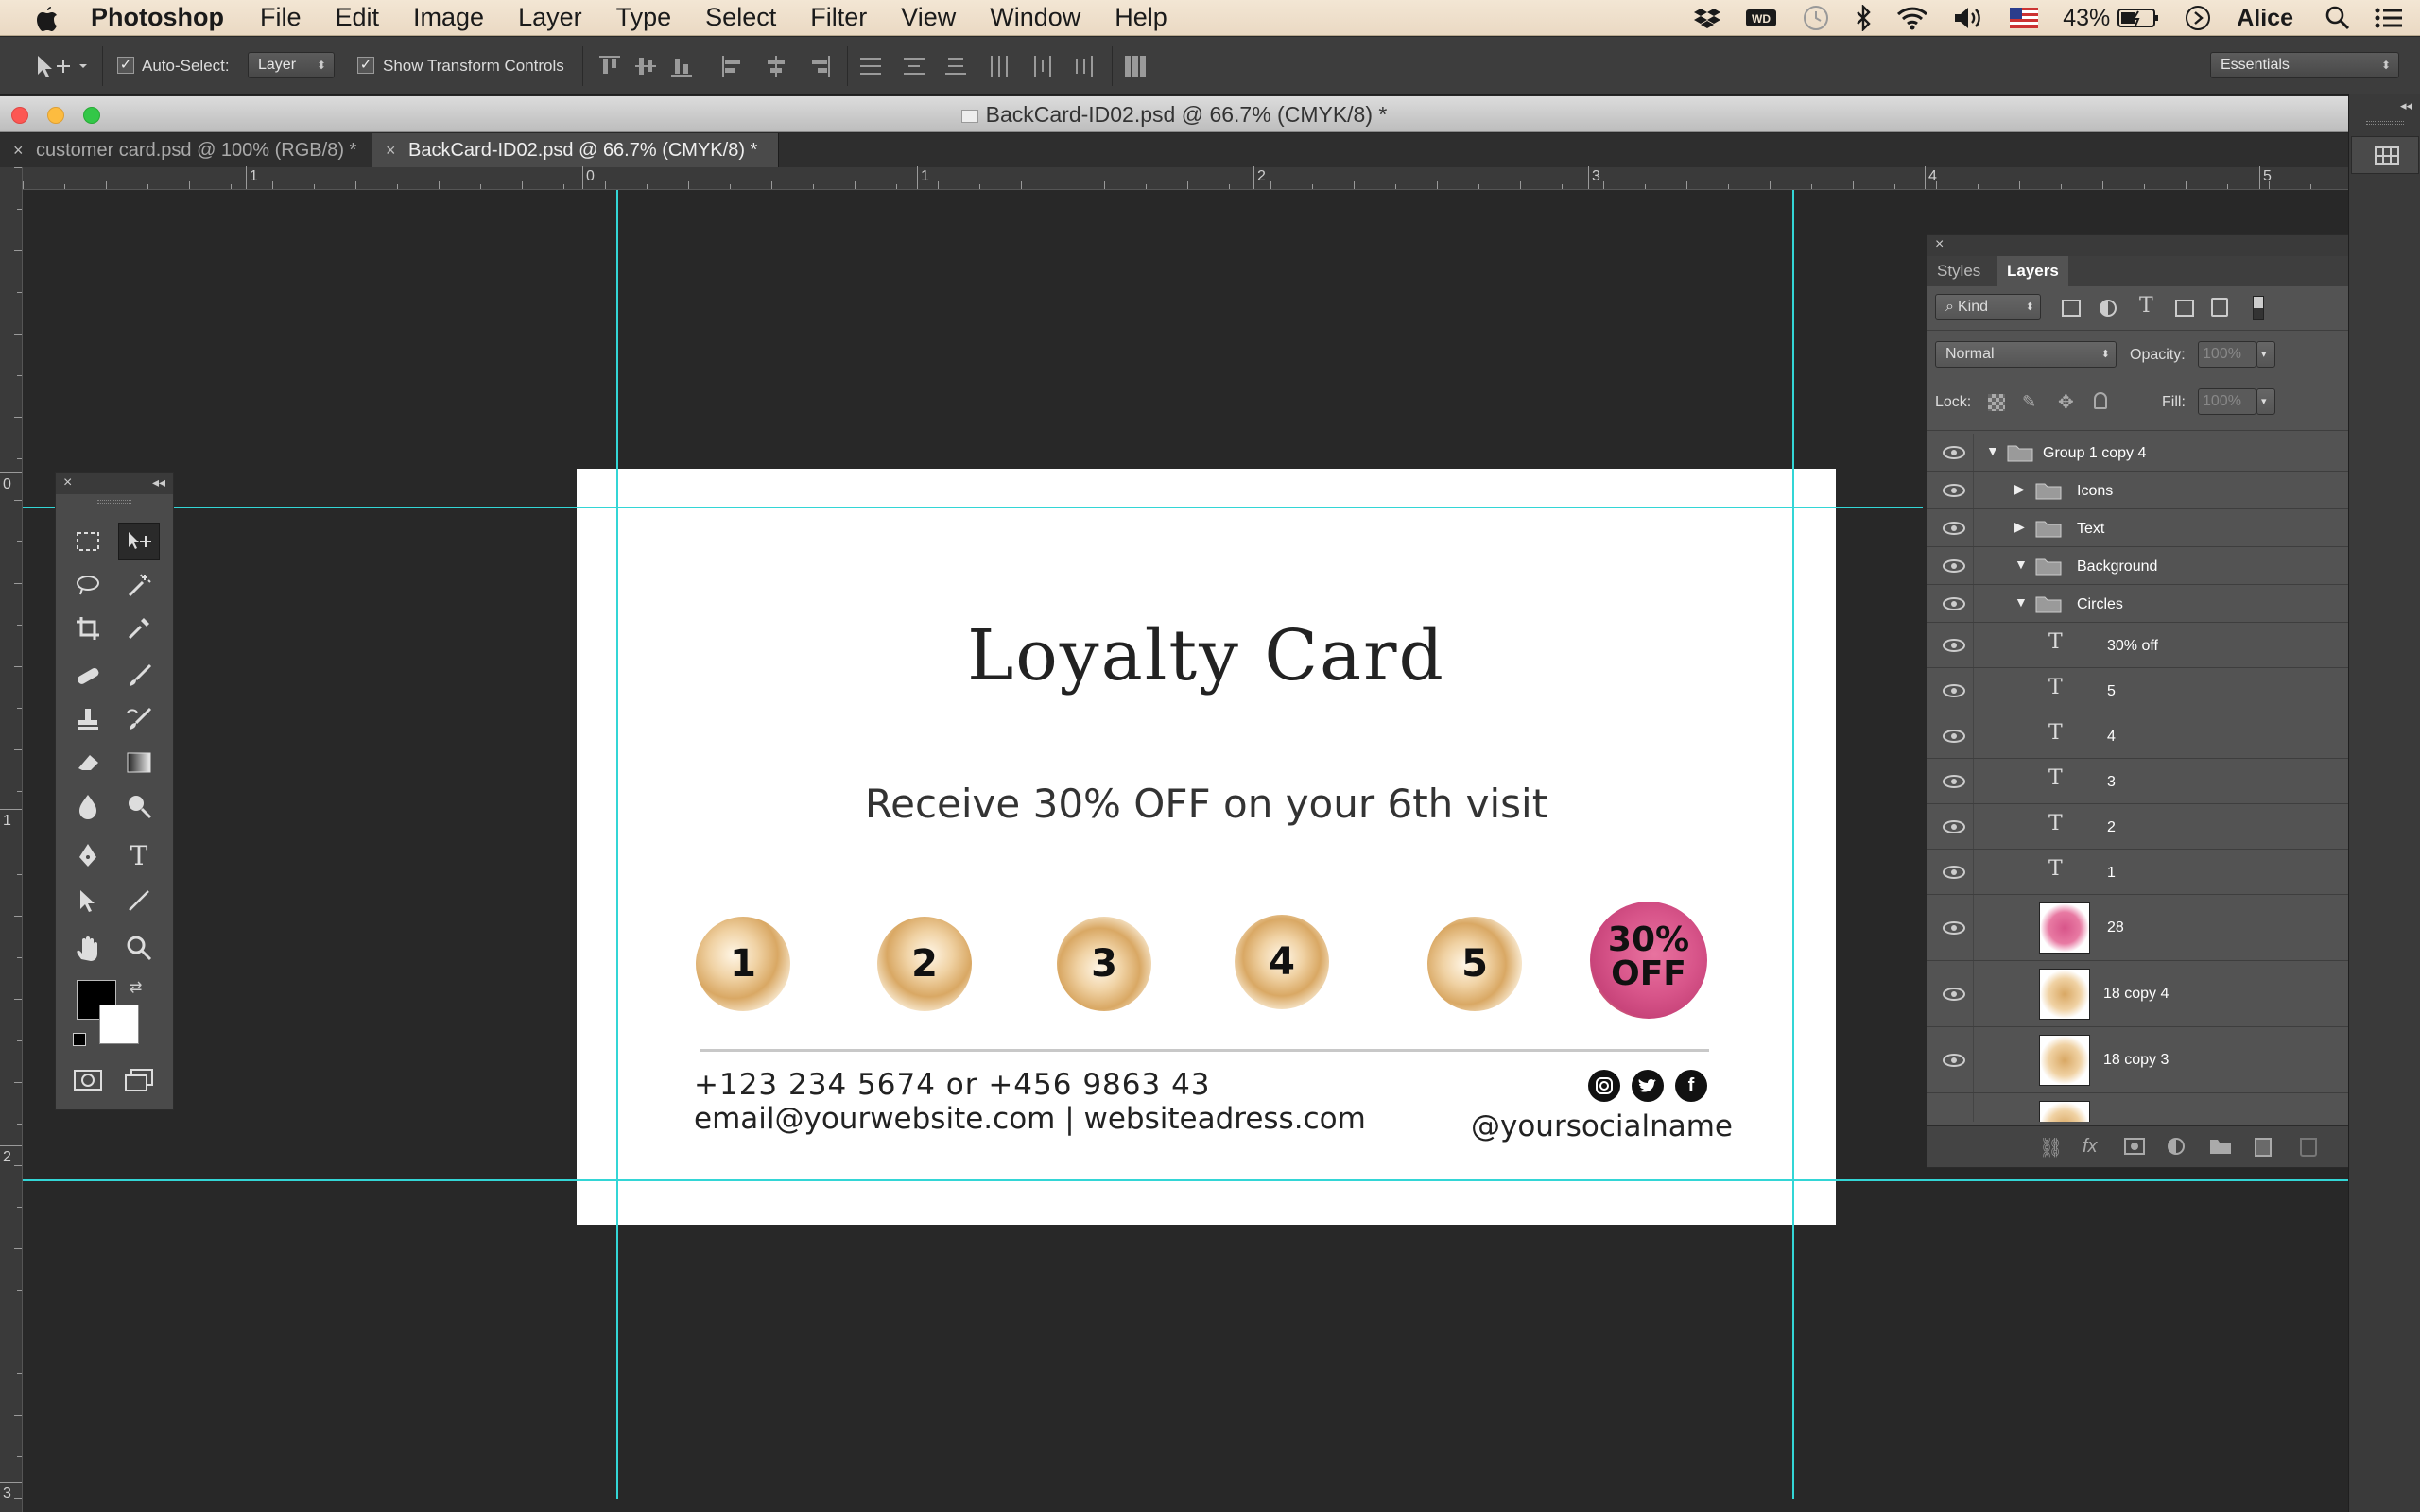 This screenshot has width=2420, height=1512. I want to click on layer-row-1: T 1, so click(2148, 872).